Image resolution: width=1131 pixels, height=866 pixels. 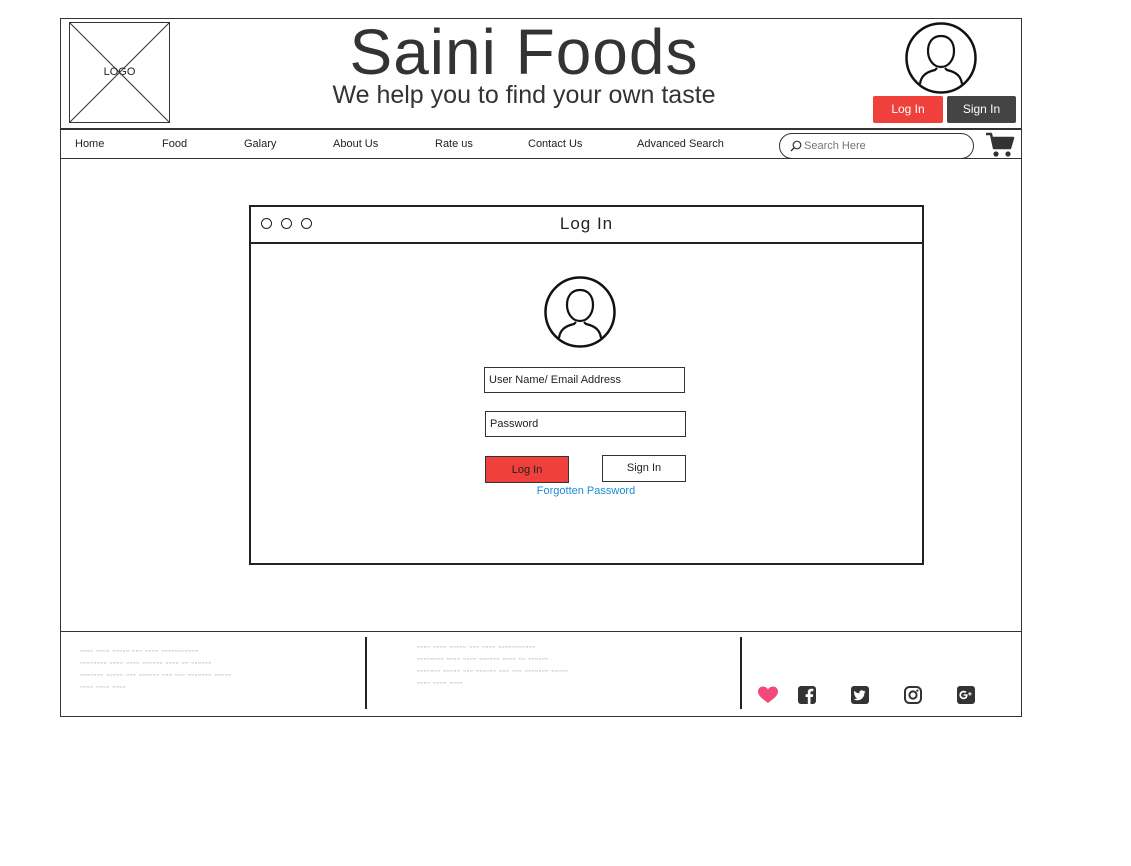 I want to click on window-titlebar: Log In, so click(x=586, y=225).